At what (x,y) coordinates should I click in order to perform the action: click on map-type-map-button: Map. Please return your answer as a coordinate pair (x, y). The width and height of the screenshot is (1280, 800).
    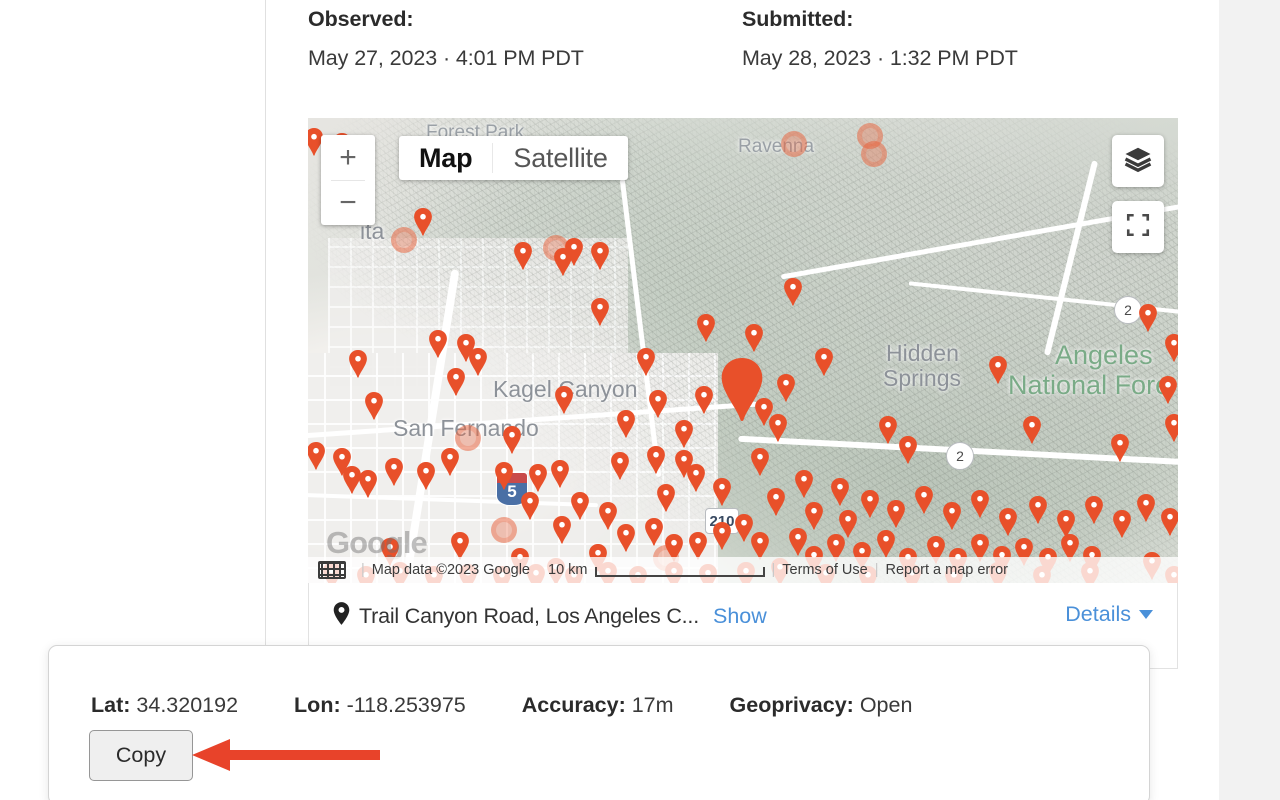
    Looking at the image, I should click on (445, 158).